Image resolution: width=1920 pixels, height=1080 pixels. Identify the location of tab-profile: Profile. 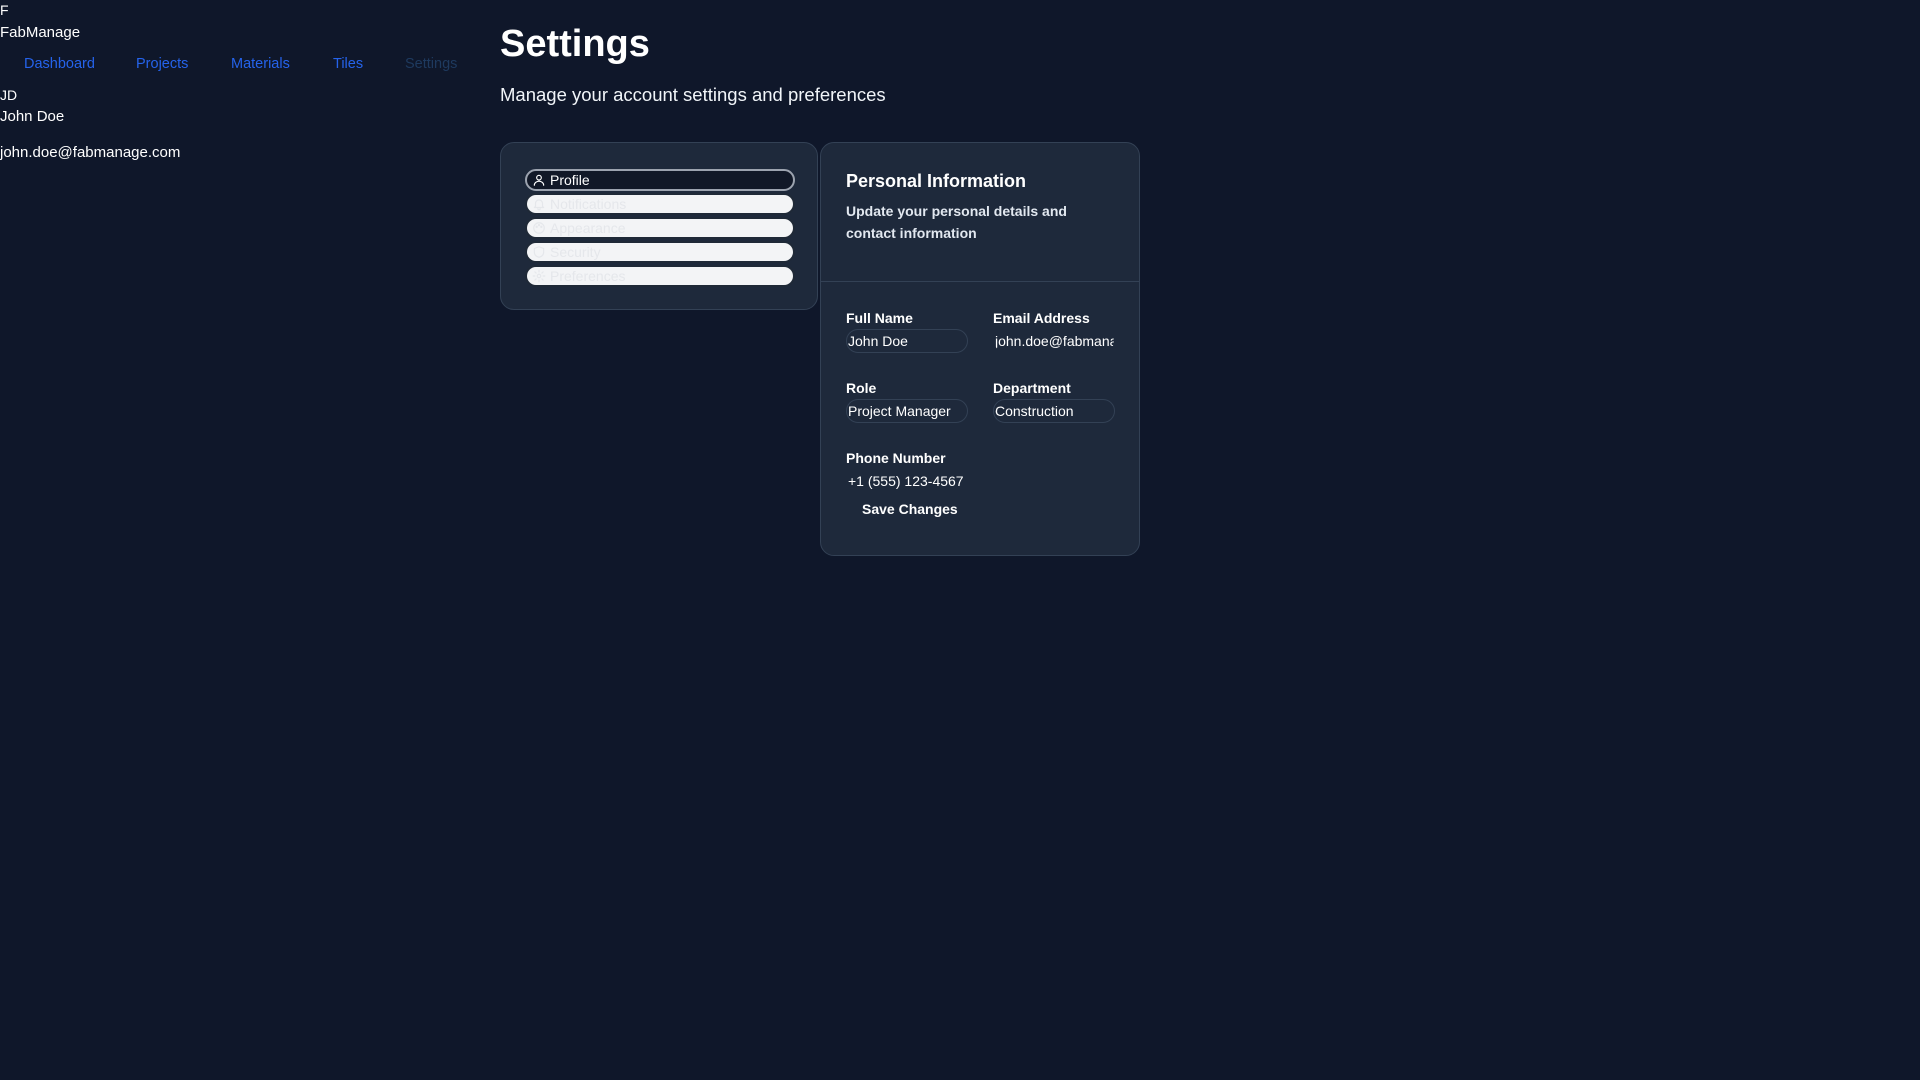
(660, 180).